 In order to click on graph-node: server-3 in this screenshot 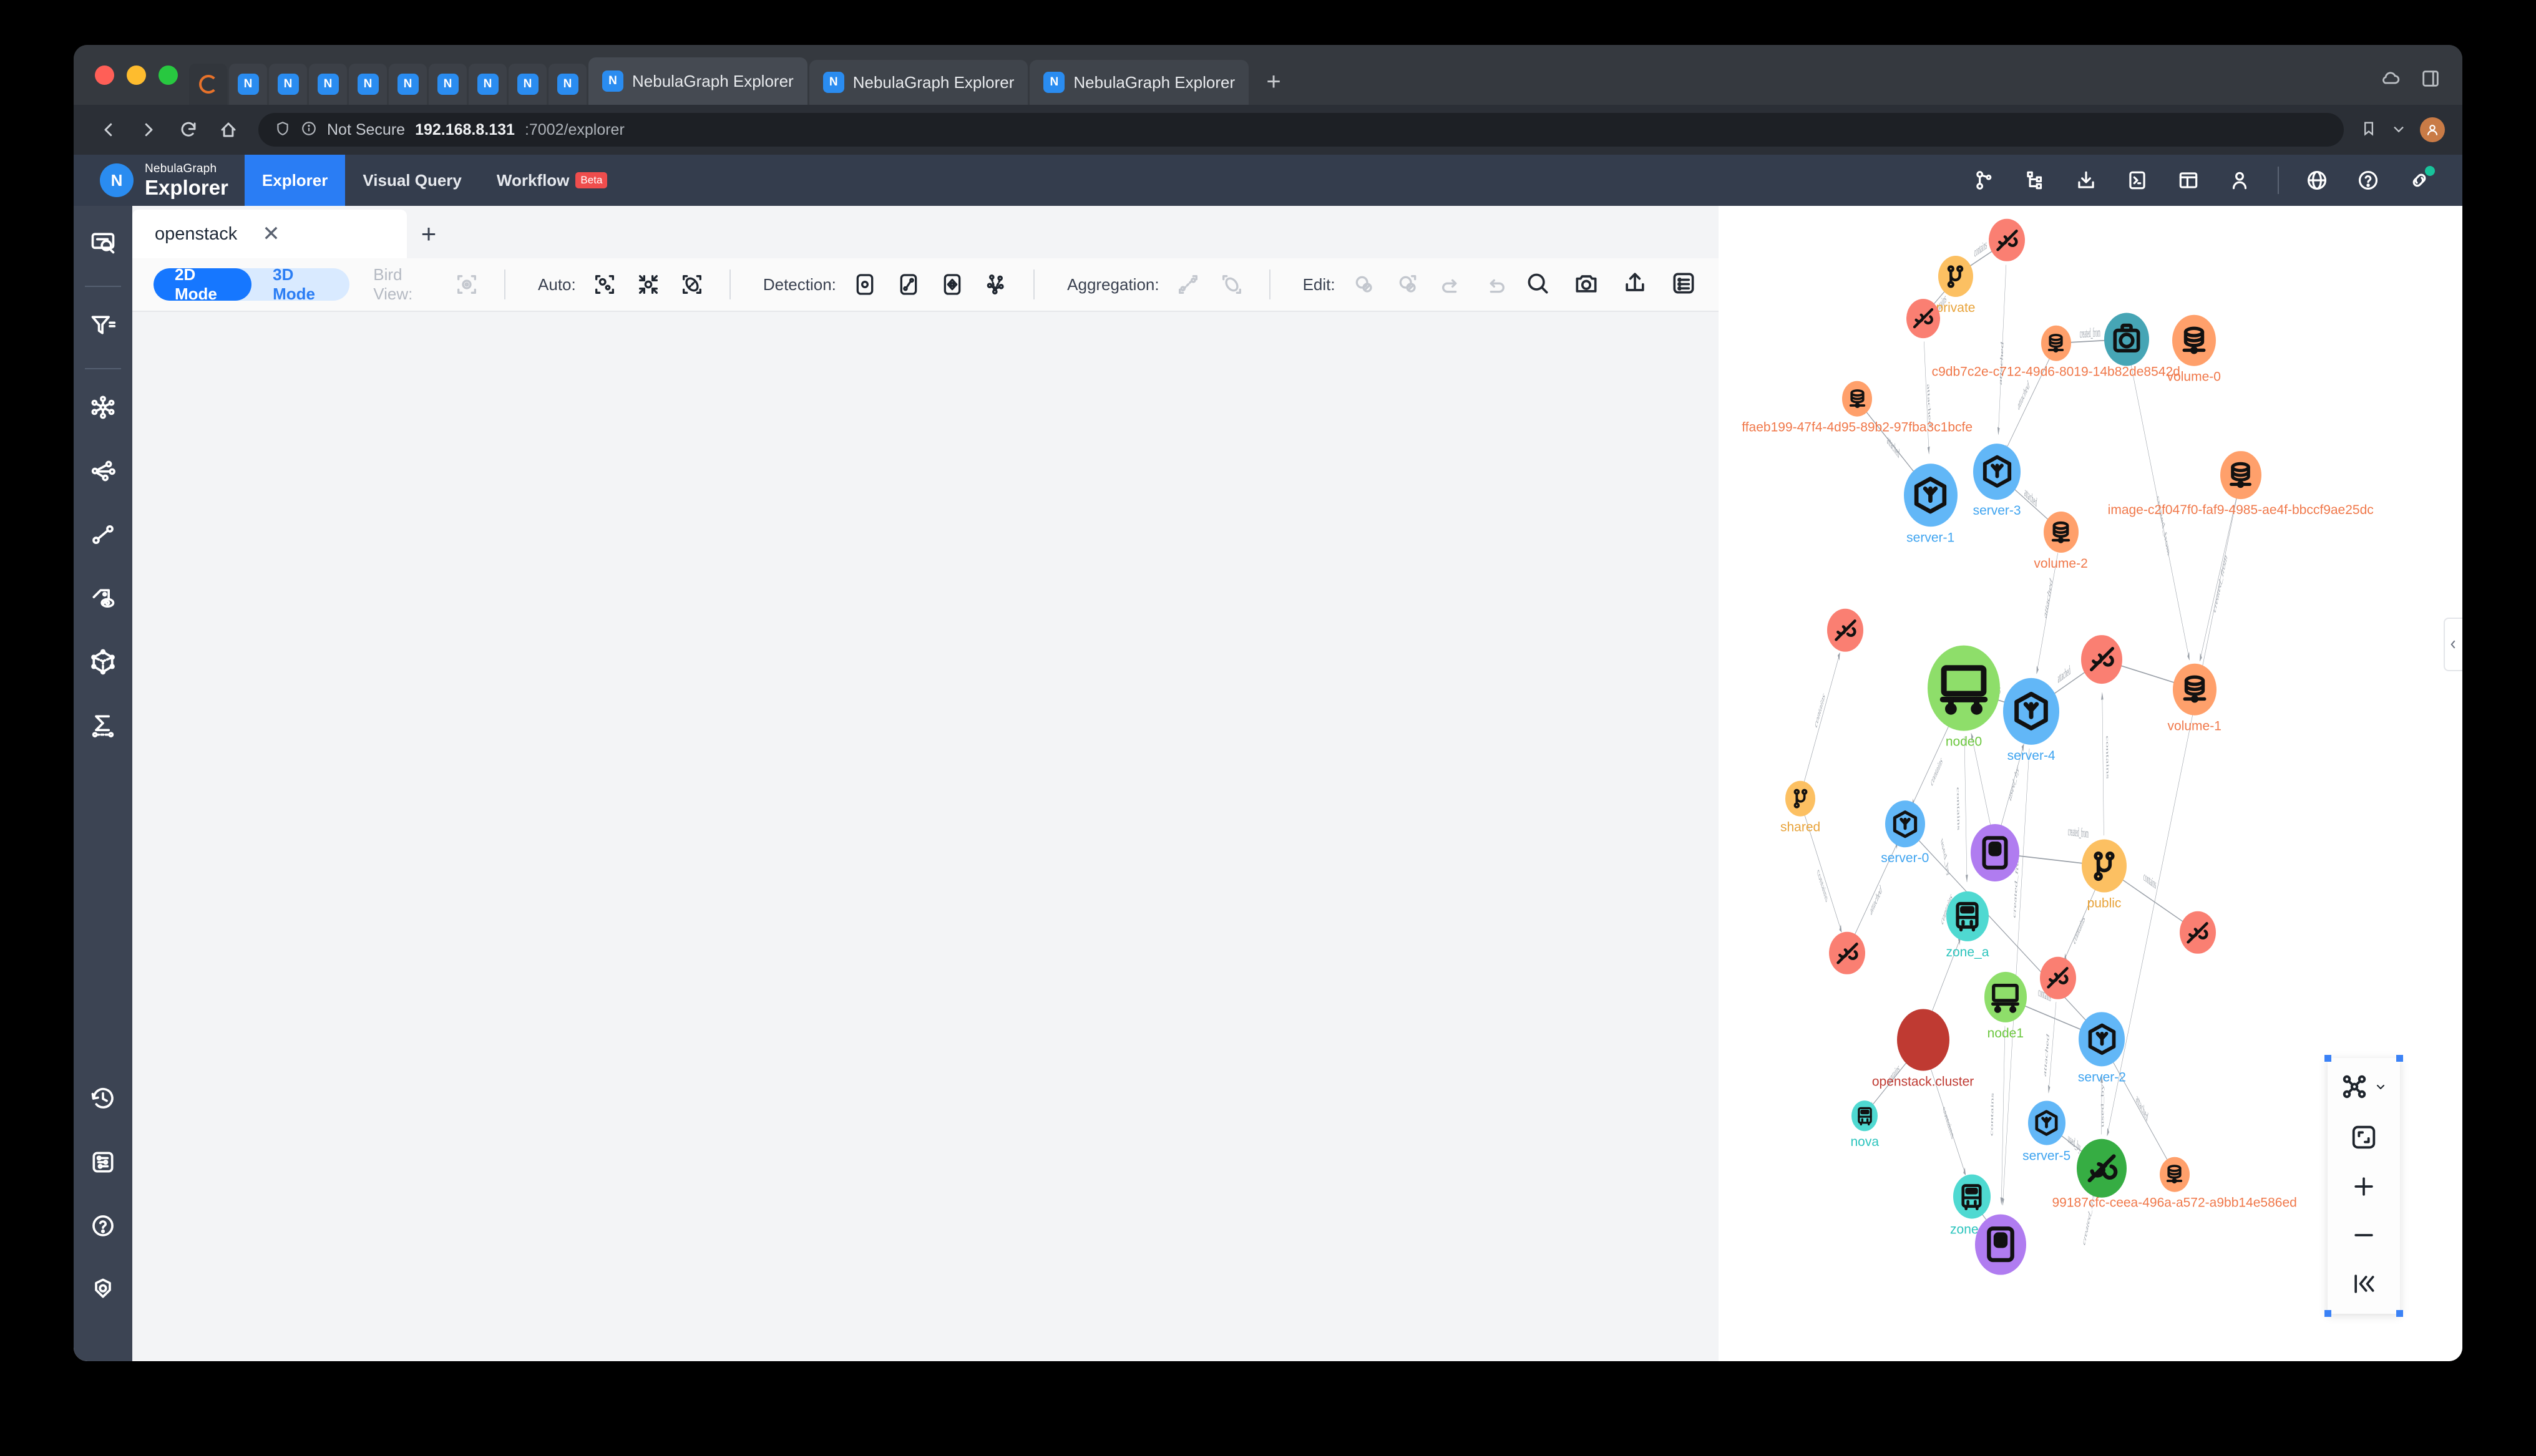, I will do `click(1997, 481)`.